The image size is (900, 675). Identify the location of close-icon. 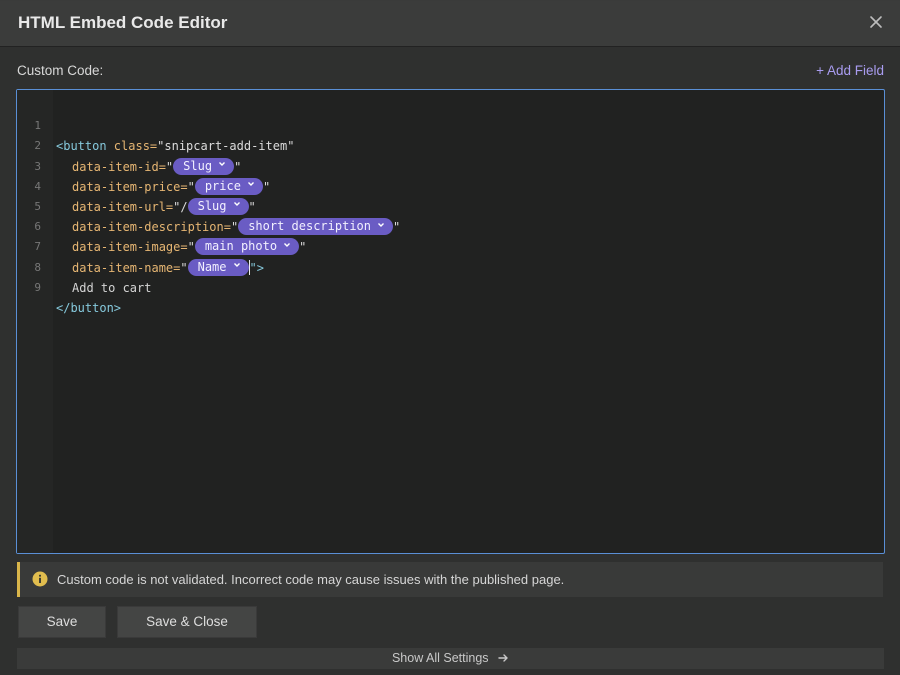
(876, 22).